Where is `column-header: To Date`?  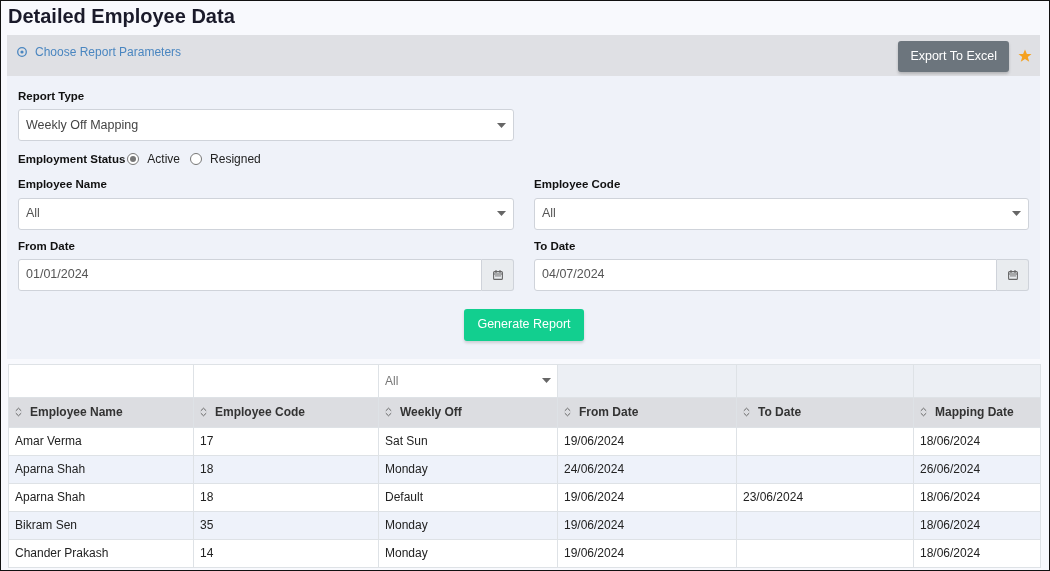 column-header: To Date is located at coordinates (825, 412).